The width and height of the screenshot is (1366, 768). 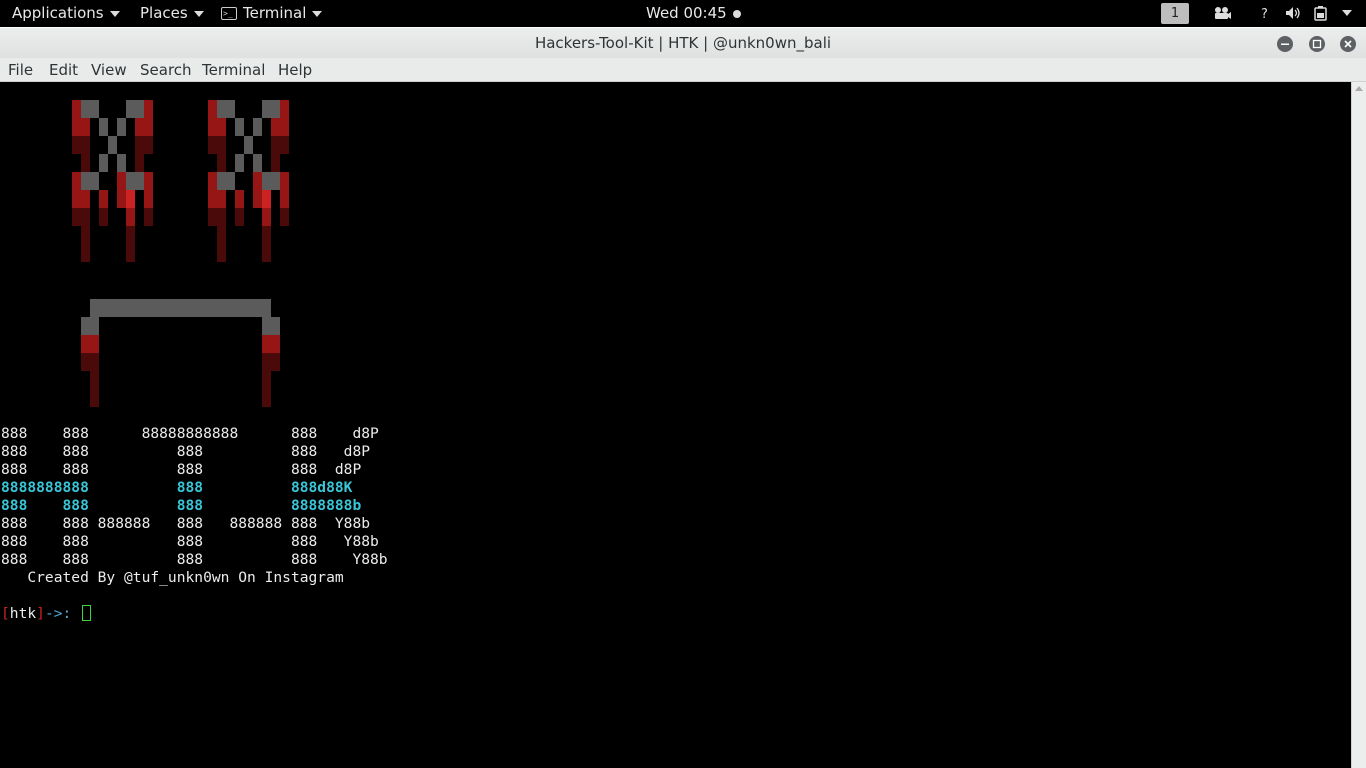 I want to click on camera-icon, so click(x=1222, y=13).